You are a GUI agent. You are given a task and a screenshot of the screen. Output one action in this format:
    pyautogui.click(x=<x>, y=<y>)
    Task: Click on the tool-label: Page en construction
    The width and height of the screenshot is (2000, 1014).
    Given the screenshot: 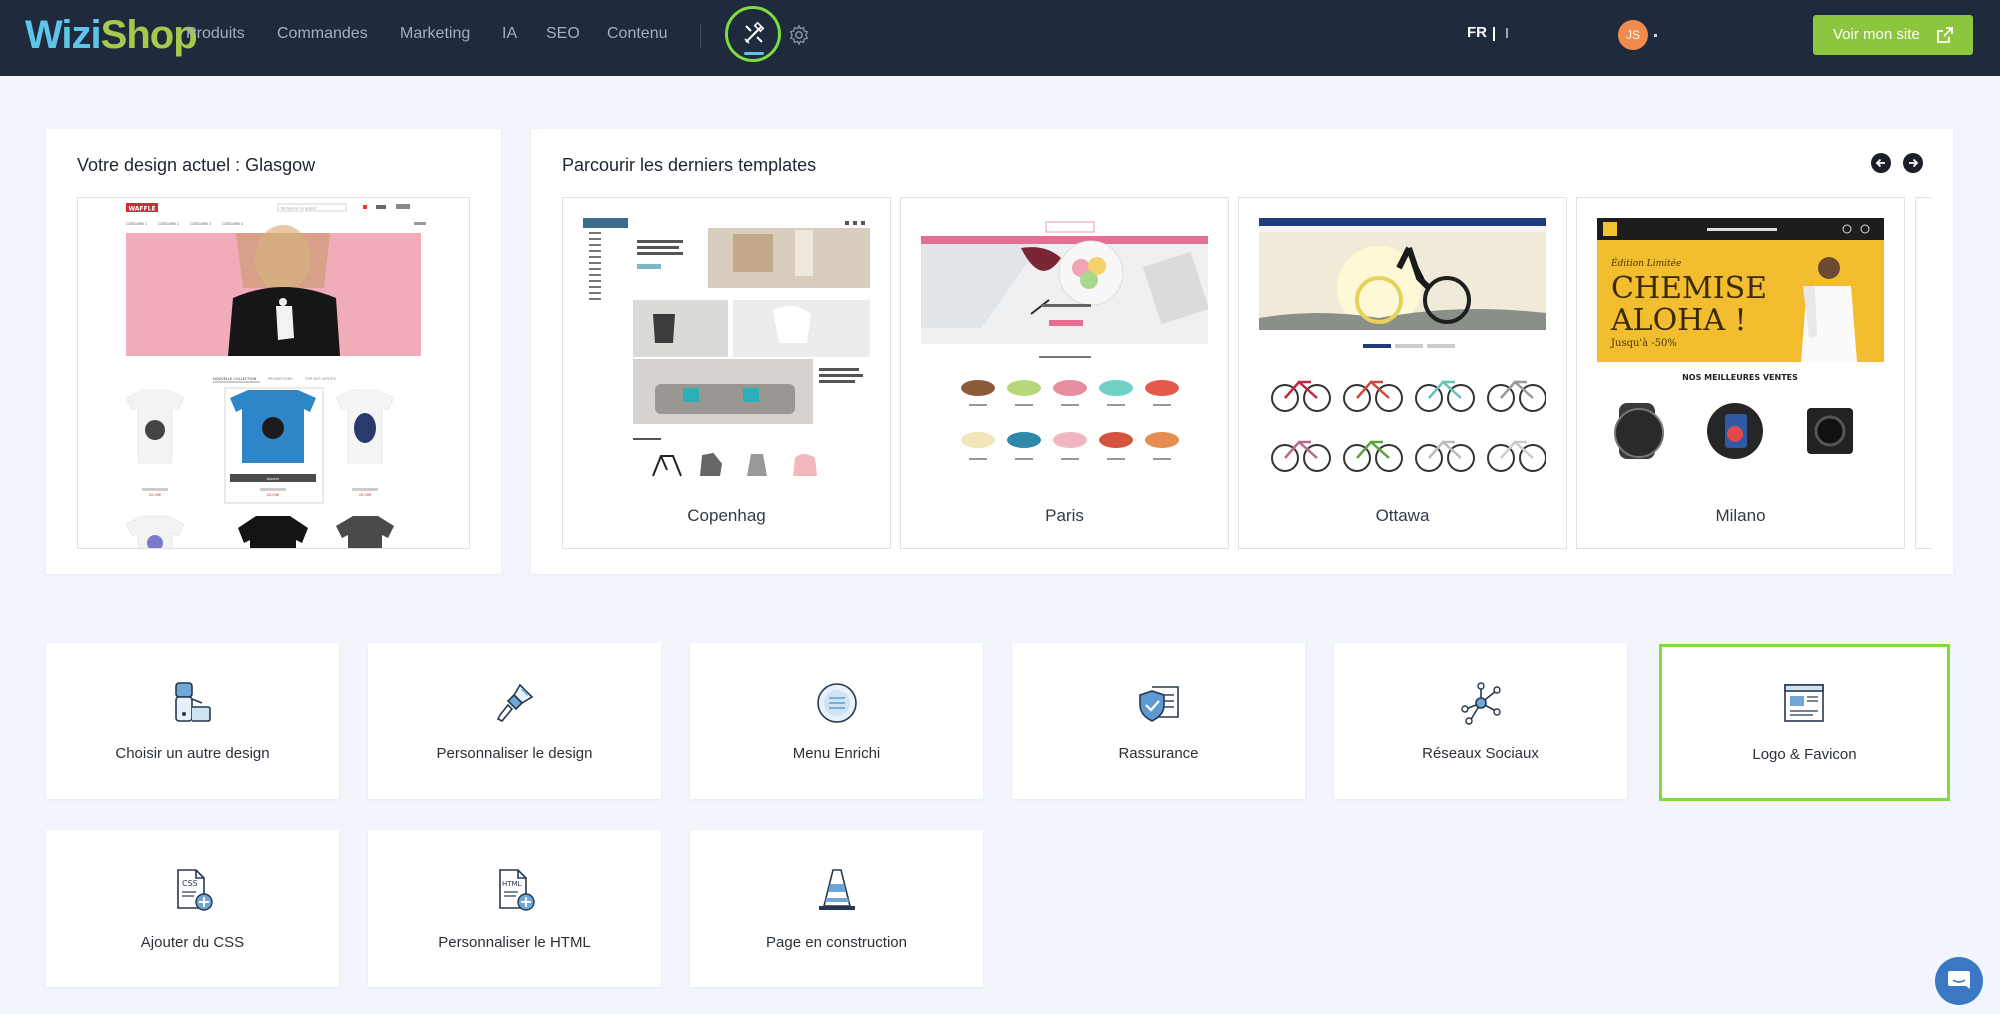 What is the action you would take?
    pyautogui.click(x=836, y=942)
    